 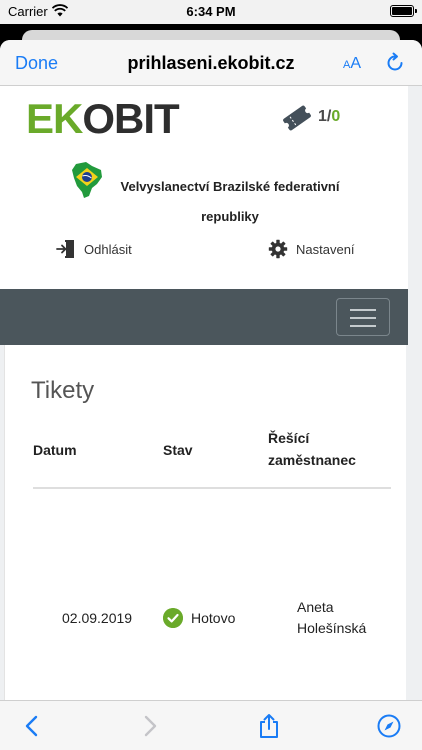 What do you see at coordinates (149, 726) in the screenshot?
I see `forward-arrow-icon` at bounding box center [149, 726].